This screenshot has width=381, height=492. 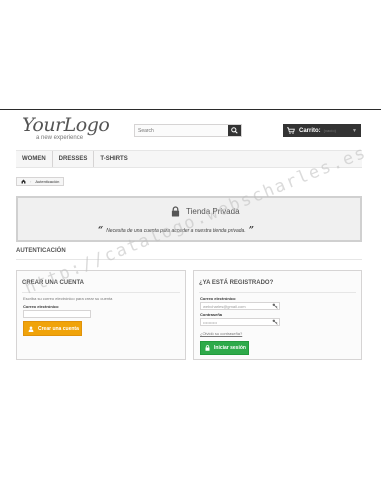 What do you see at coordinates (58, 328) in the screenshot?
I see `create-account-button-label: Crear una cuenta` at bounding box center [58, 328].